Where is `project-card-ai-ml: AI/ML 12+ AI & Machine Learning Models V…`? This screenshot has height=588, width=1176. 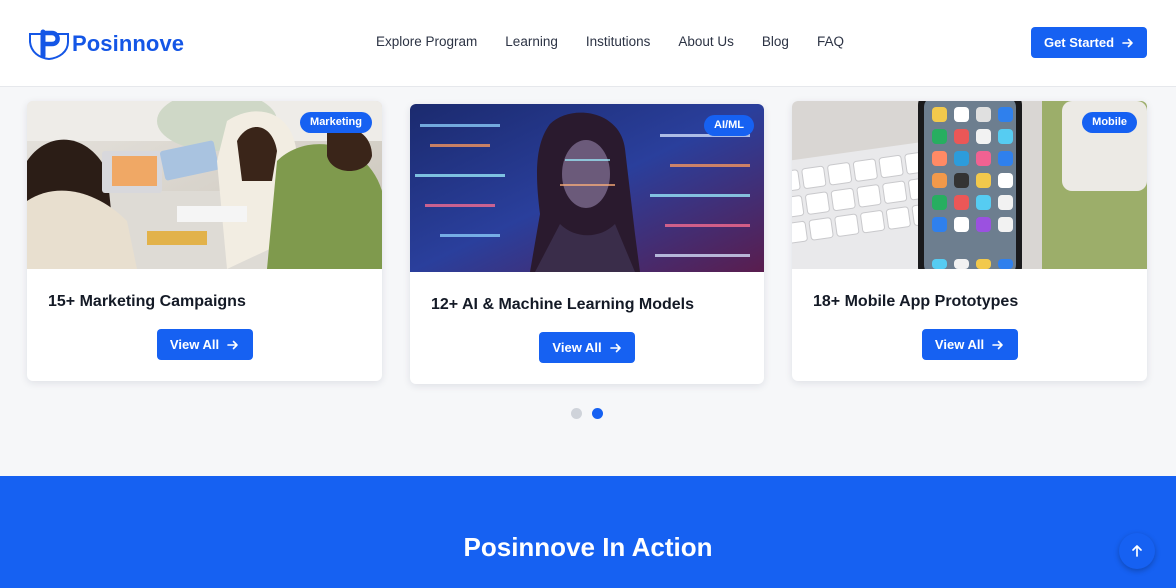
project-card-ai-ml: AI/ML 12+ AI & Machine Learning Models V… is located at coordinates (587, 244).